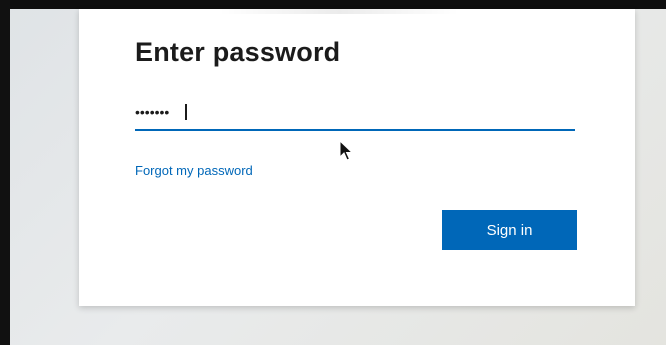  What do you see at coordinates (238, 52) in the screenshot?
I see `page-title: Enter password` at bounding box center [238, 52].